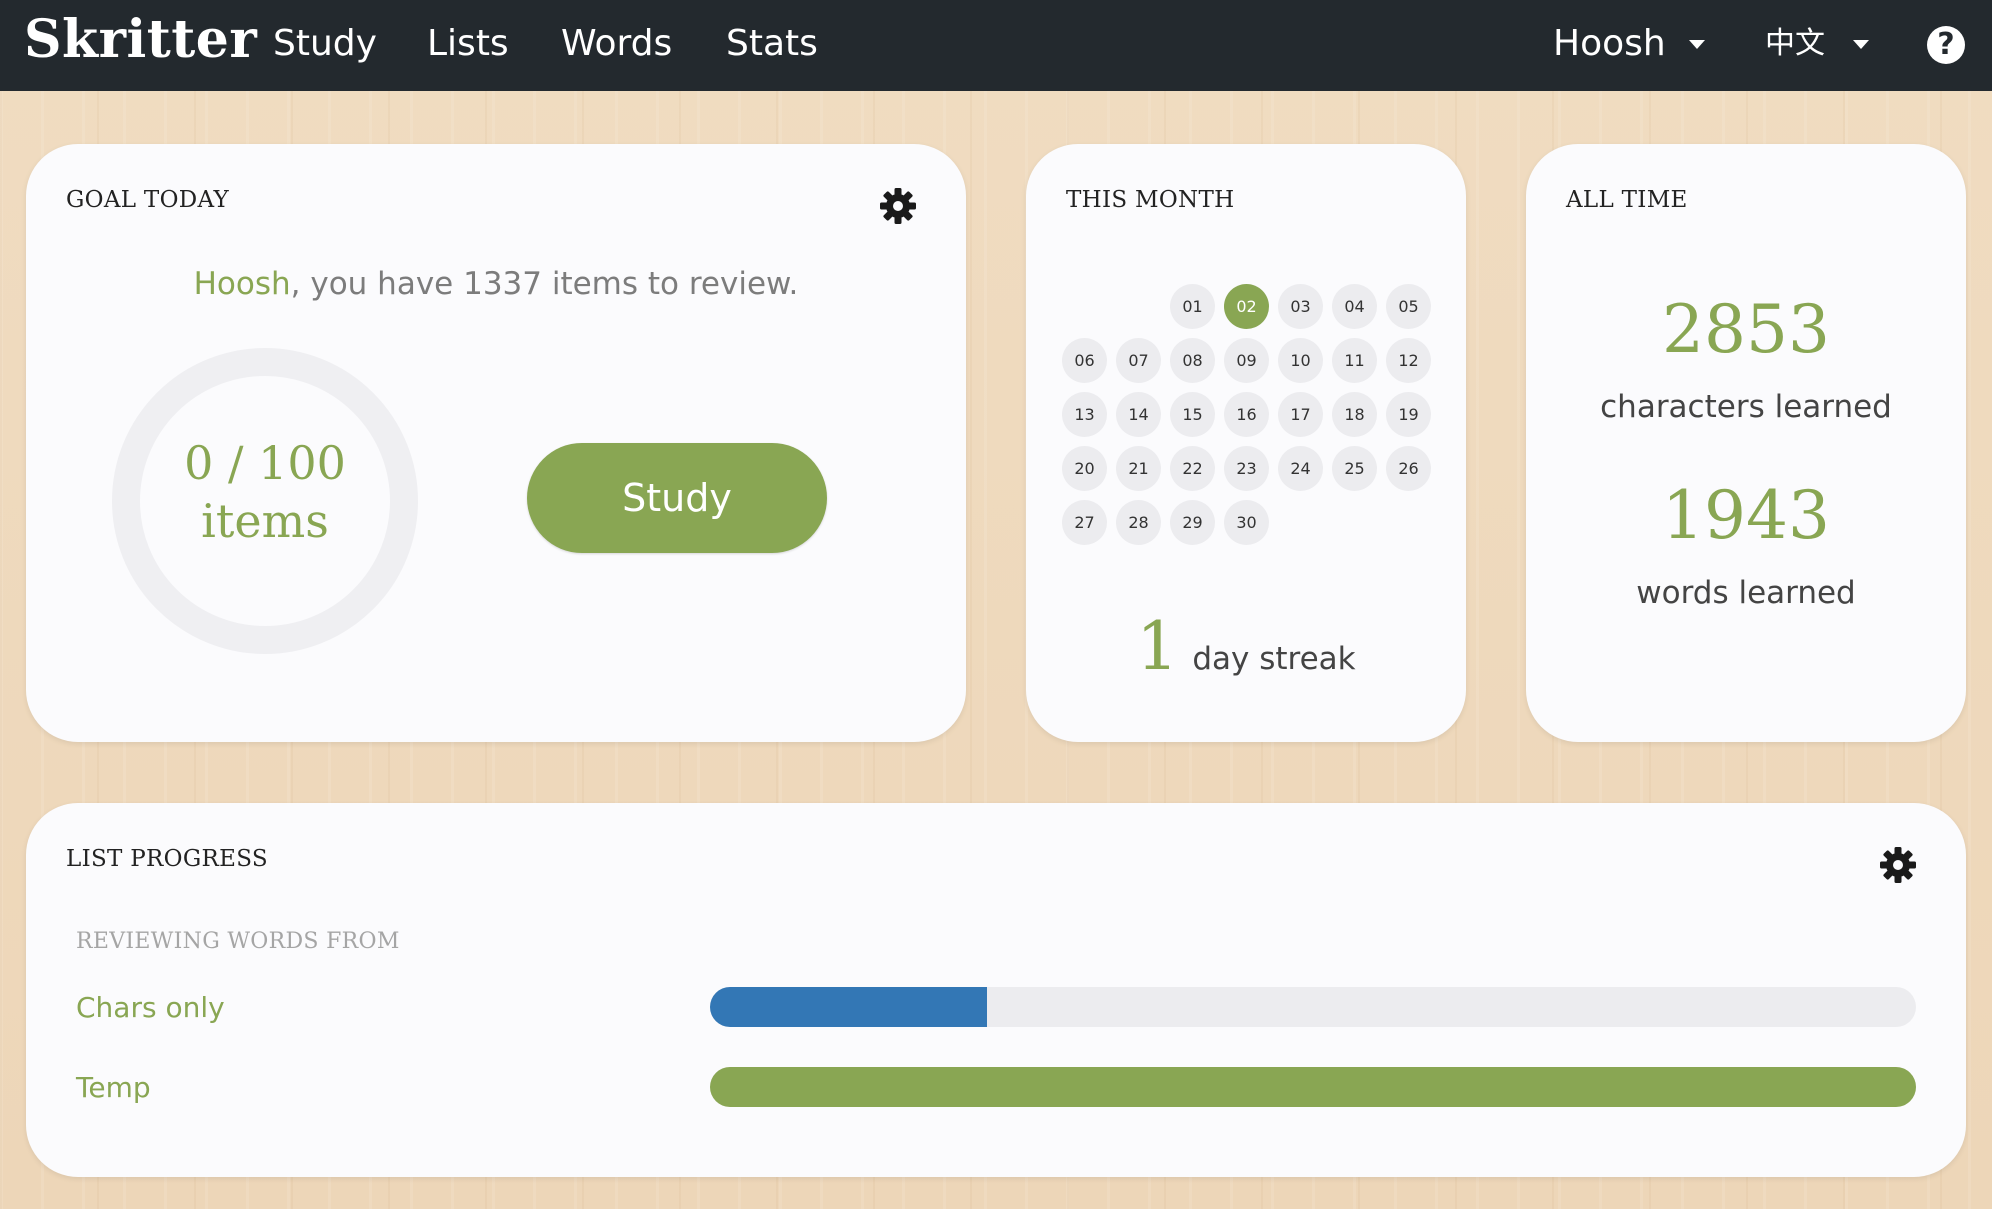 The image size is (1992, 1209). What do you see at coordinates (544, 284) in the screenshot?
I see `review-text: , you have 1337 items to review.` at bounding box center [544, 284].